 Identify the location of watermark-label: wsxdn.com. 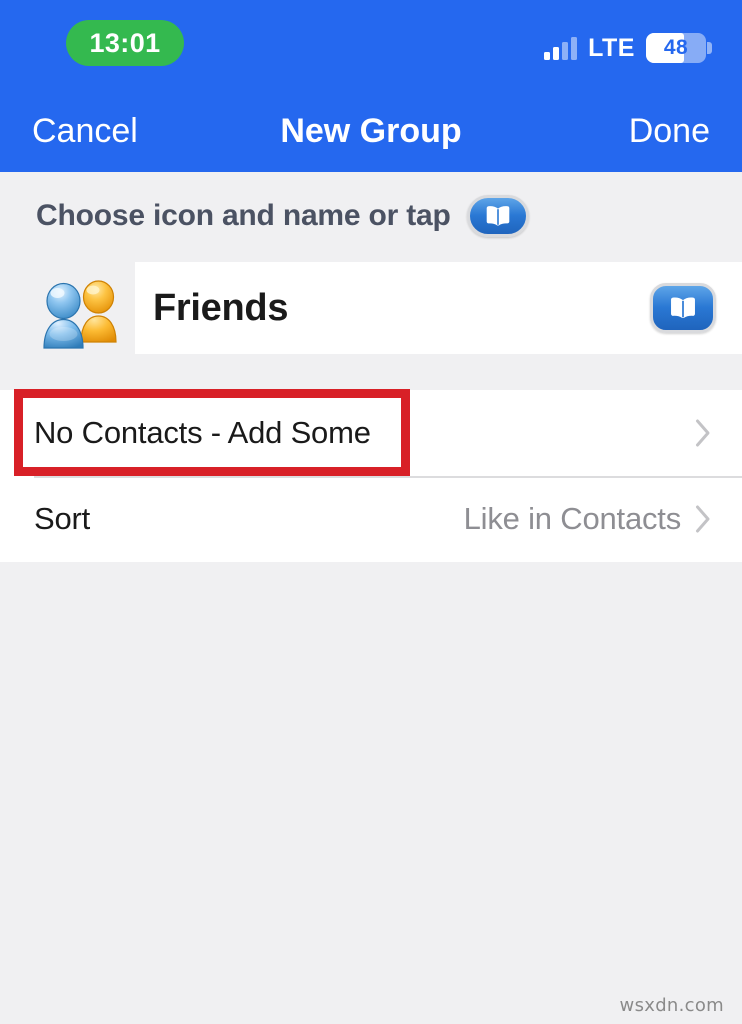
(671, 1005).